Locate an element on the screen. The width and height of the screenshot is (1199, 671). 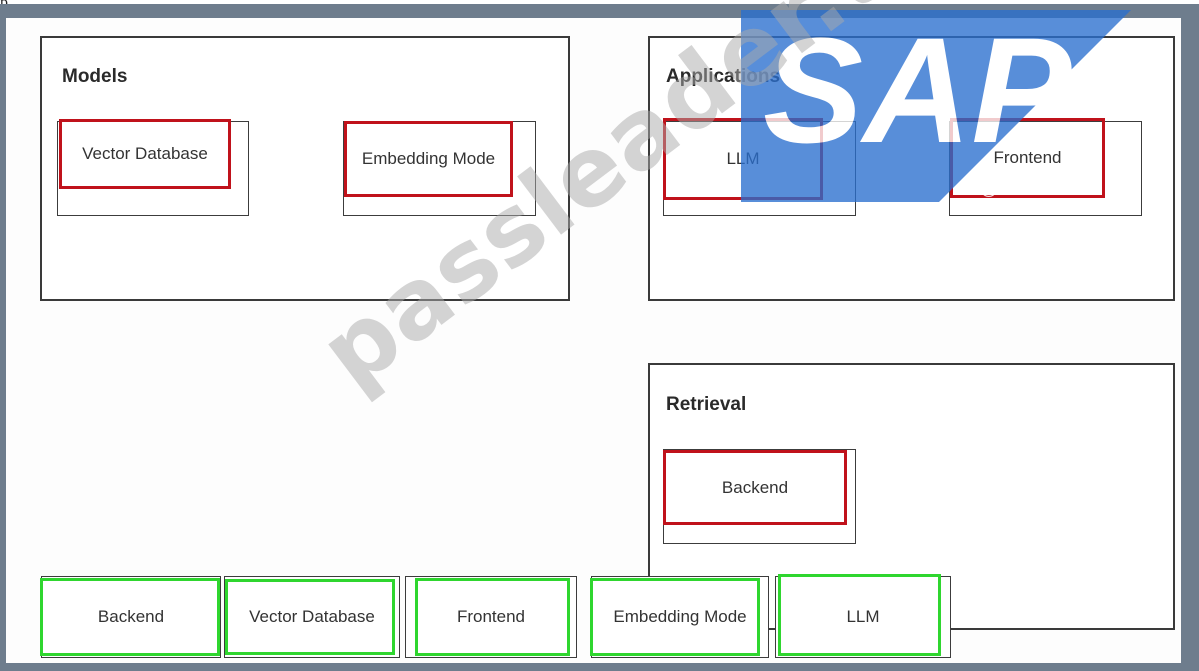
option-frontend: Frontend is located at coordinates (491, 617).